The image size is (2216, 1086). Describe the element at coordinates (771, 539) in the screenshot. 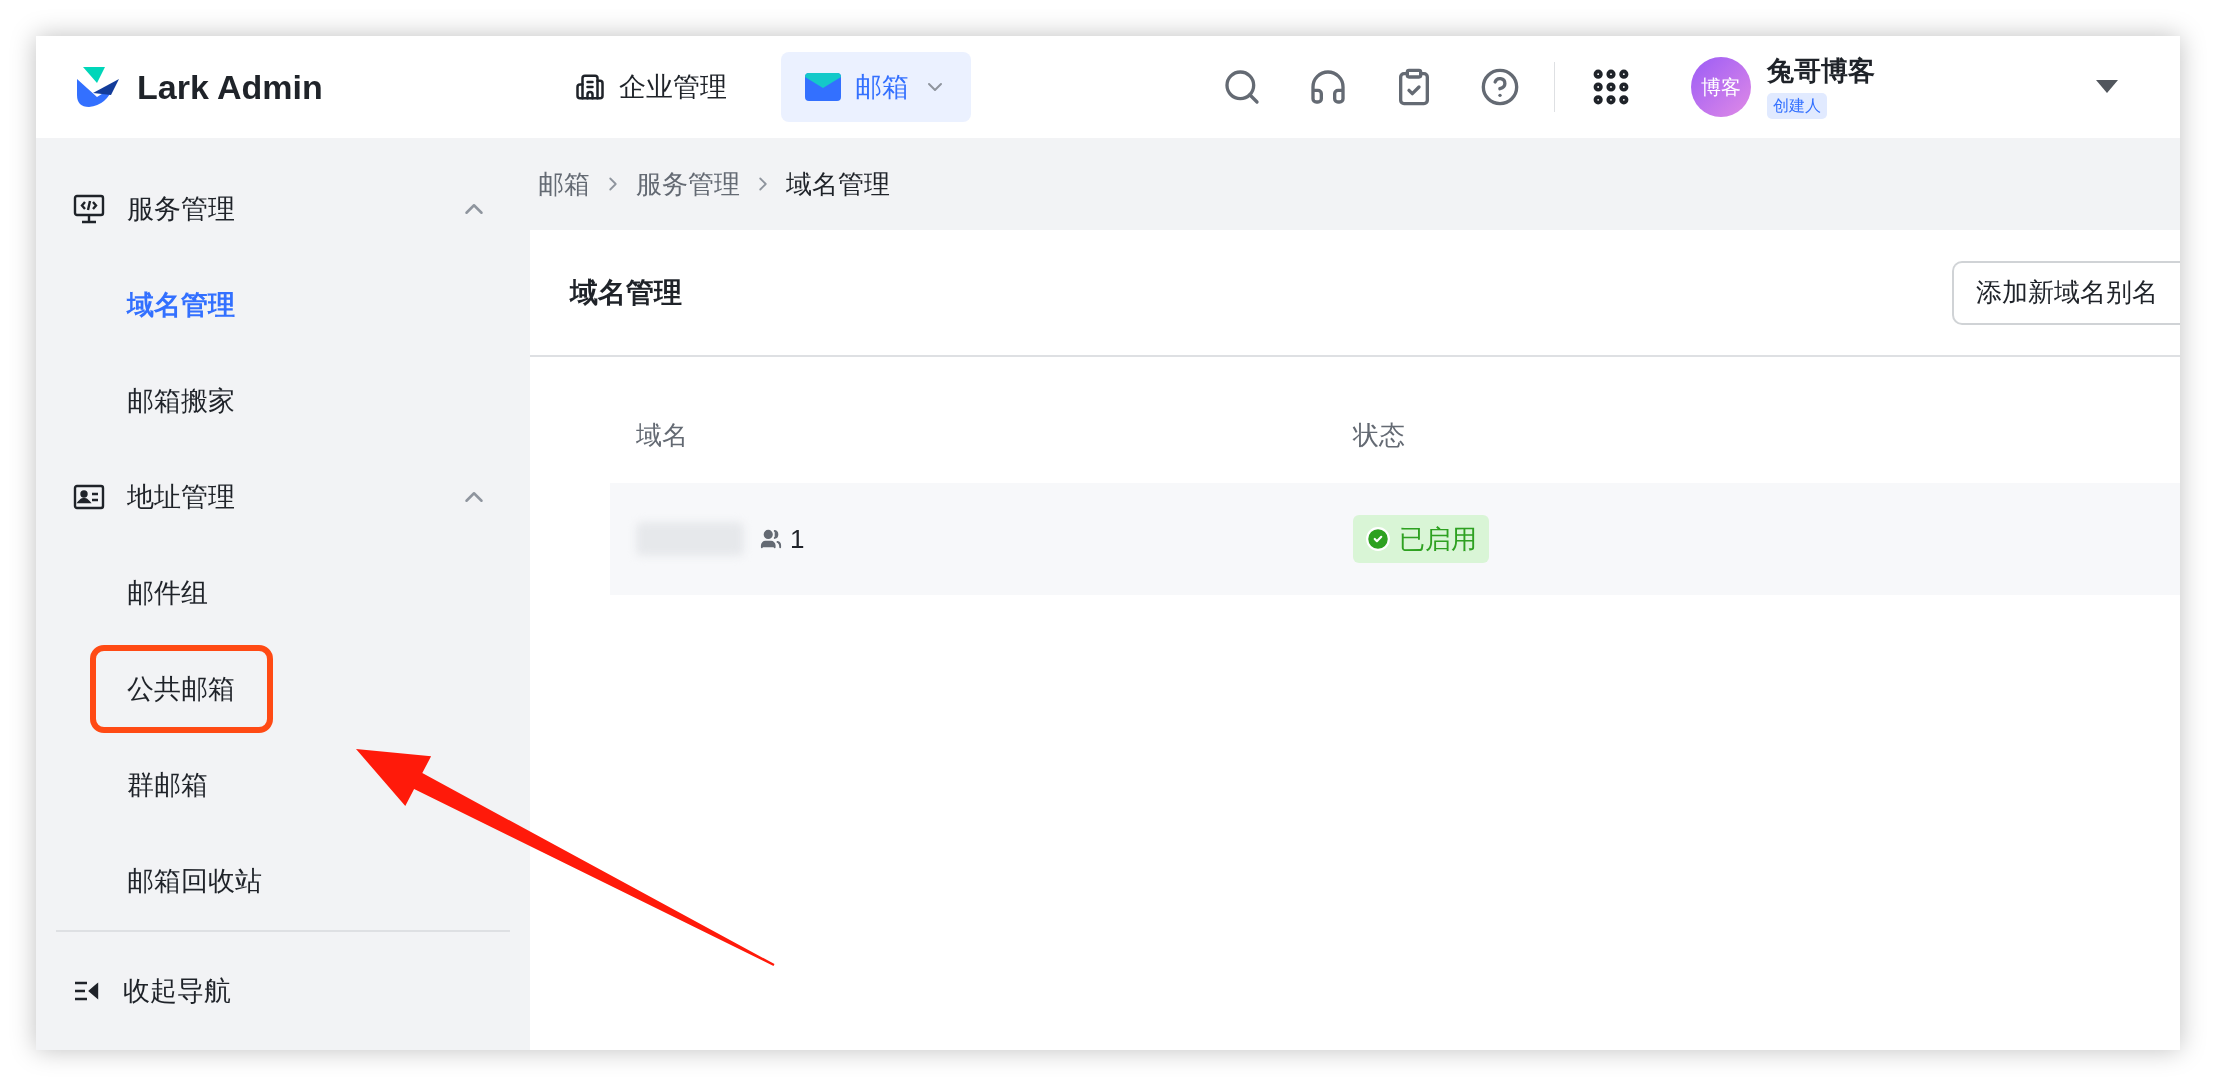

I see `users-icon` at that location.